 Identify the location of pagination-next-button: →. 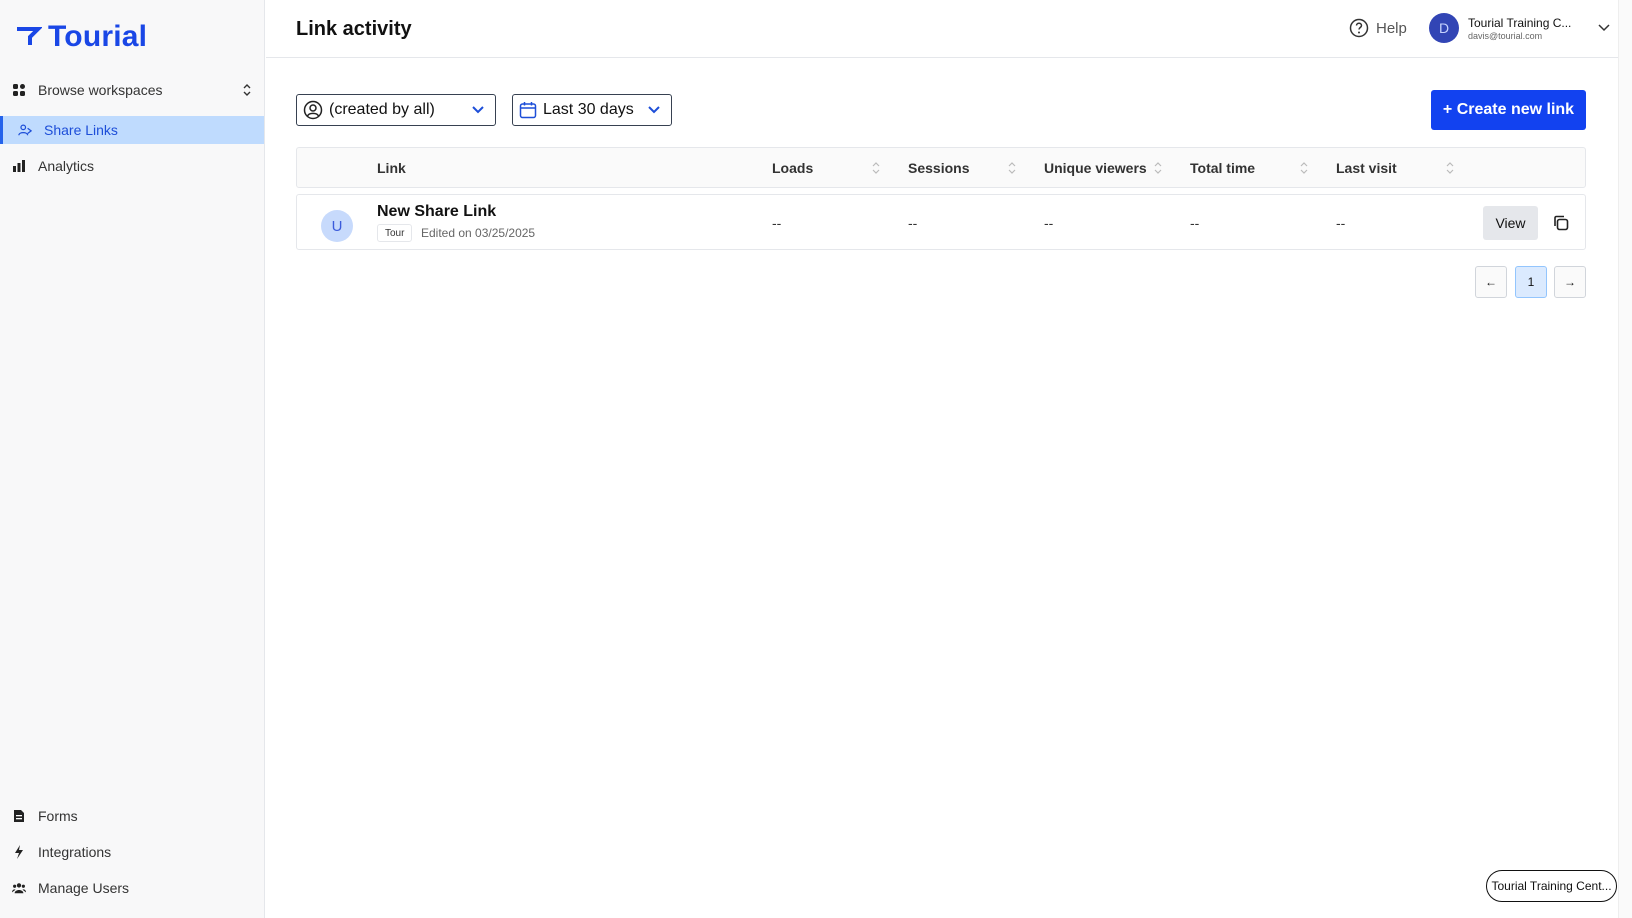
(1570, 282).